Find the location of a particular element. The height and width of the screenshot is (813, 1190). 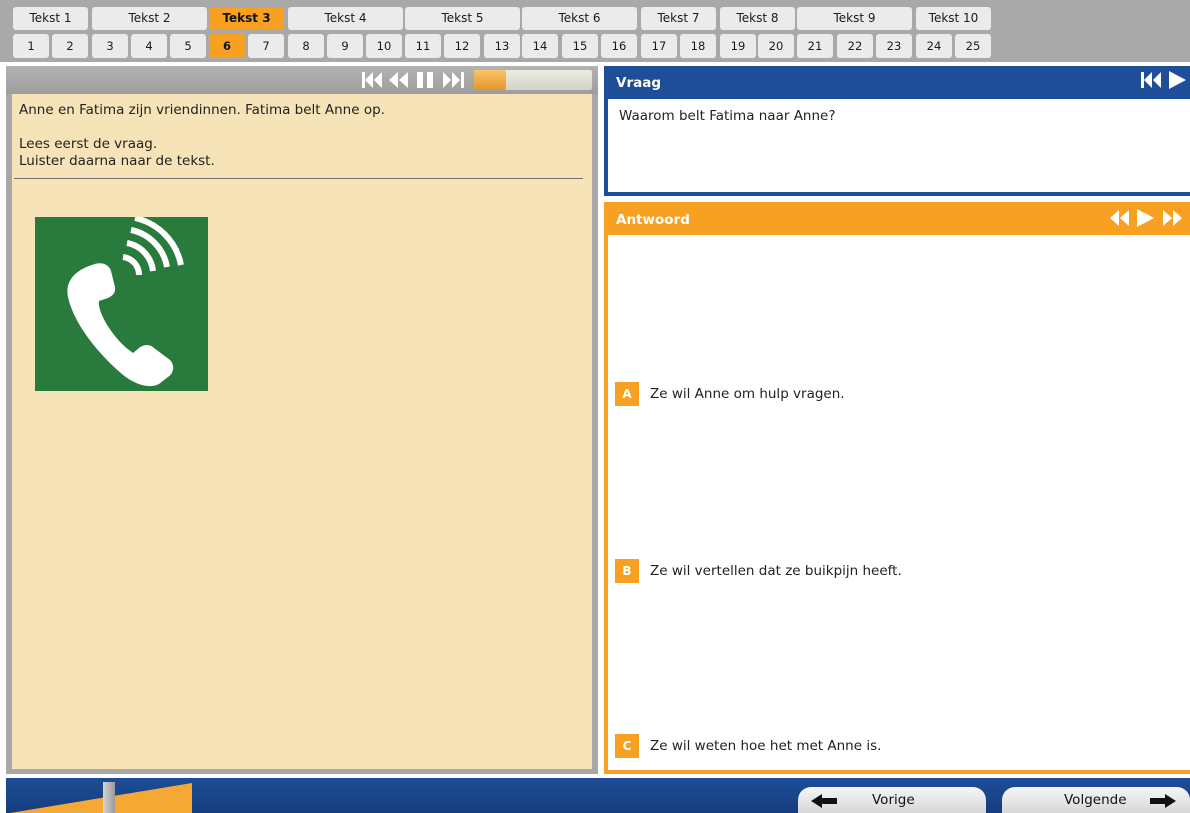

question-number-14: 14 is located at coordinates (540, 46).